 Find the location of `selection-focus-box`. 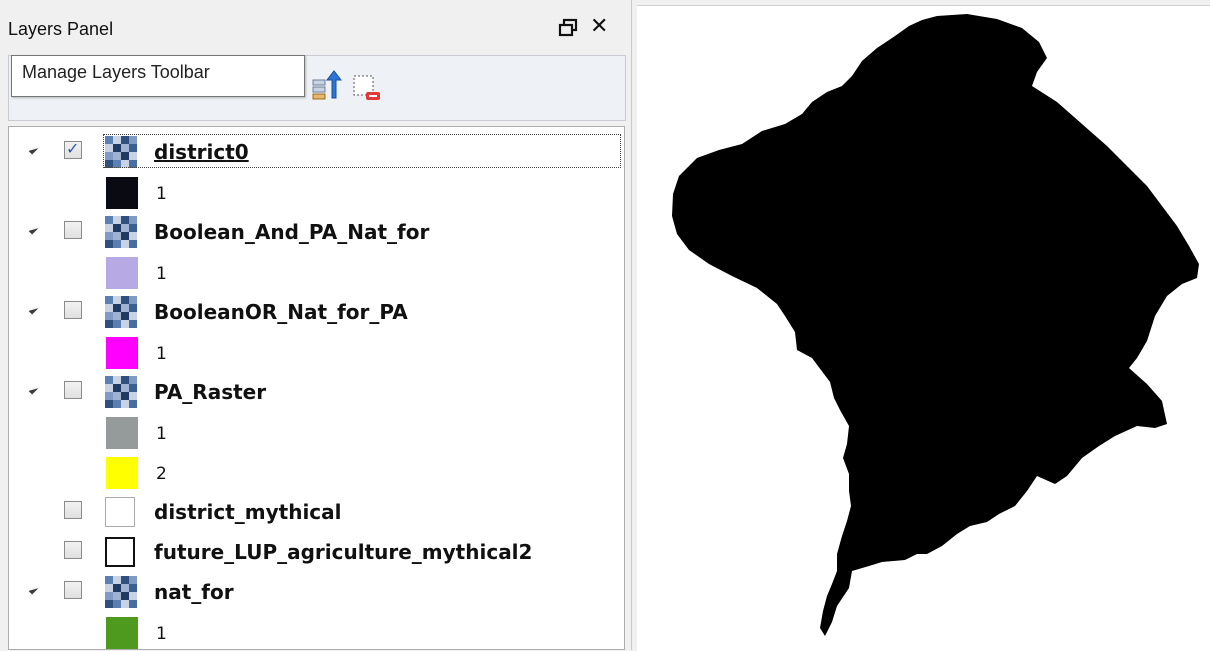

selection-focus-box is located at coordinates (362, 151).